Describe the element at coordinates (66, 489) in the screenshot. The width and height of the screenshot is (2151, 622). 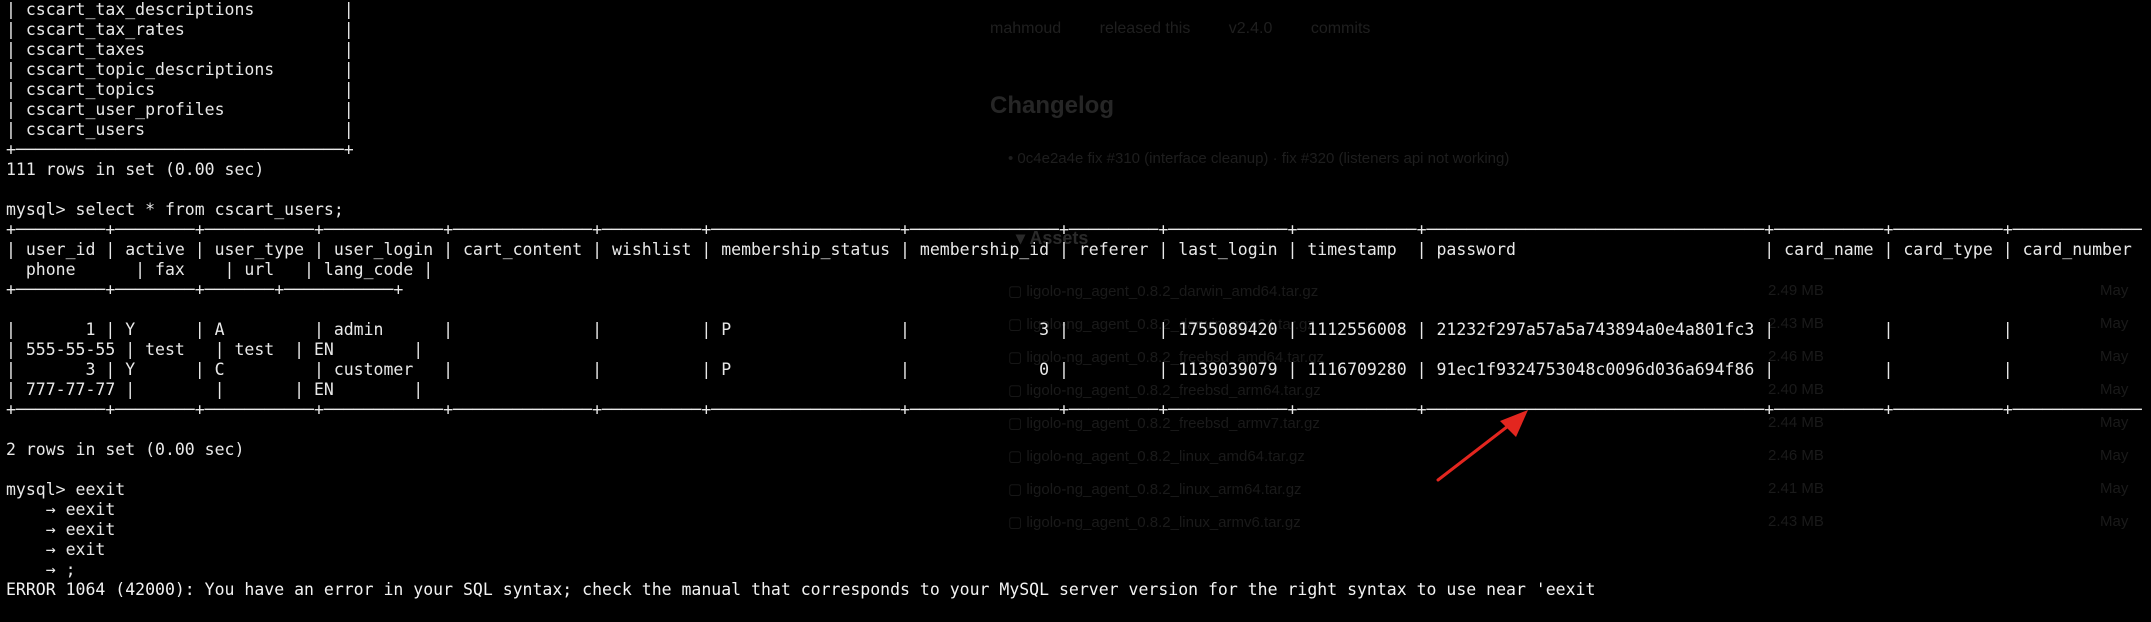
I see `terminal-line: mysql> eexit` at that location.